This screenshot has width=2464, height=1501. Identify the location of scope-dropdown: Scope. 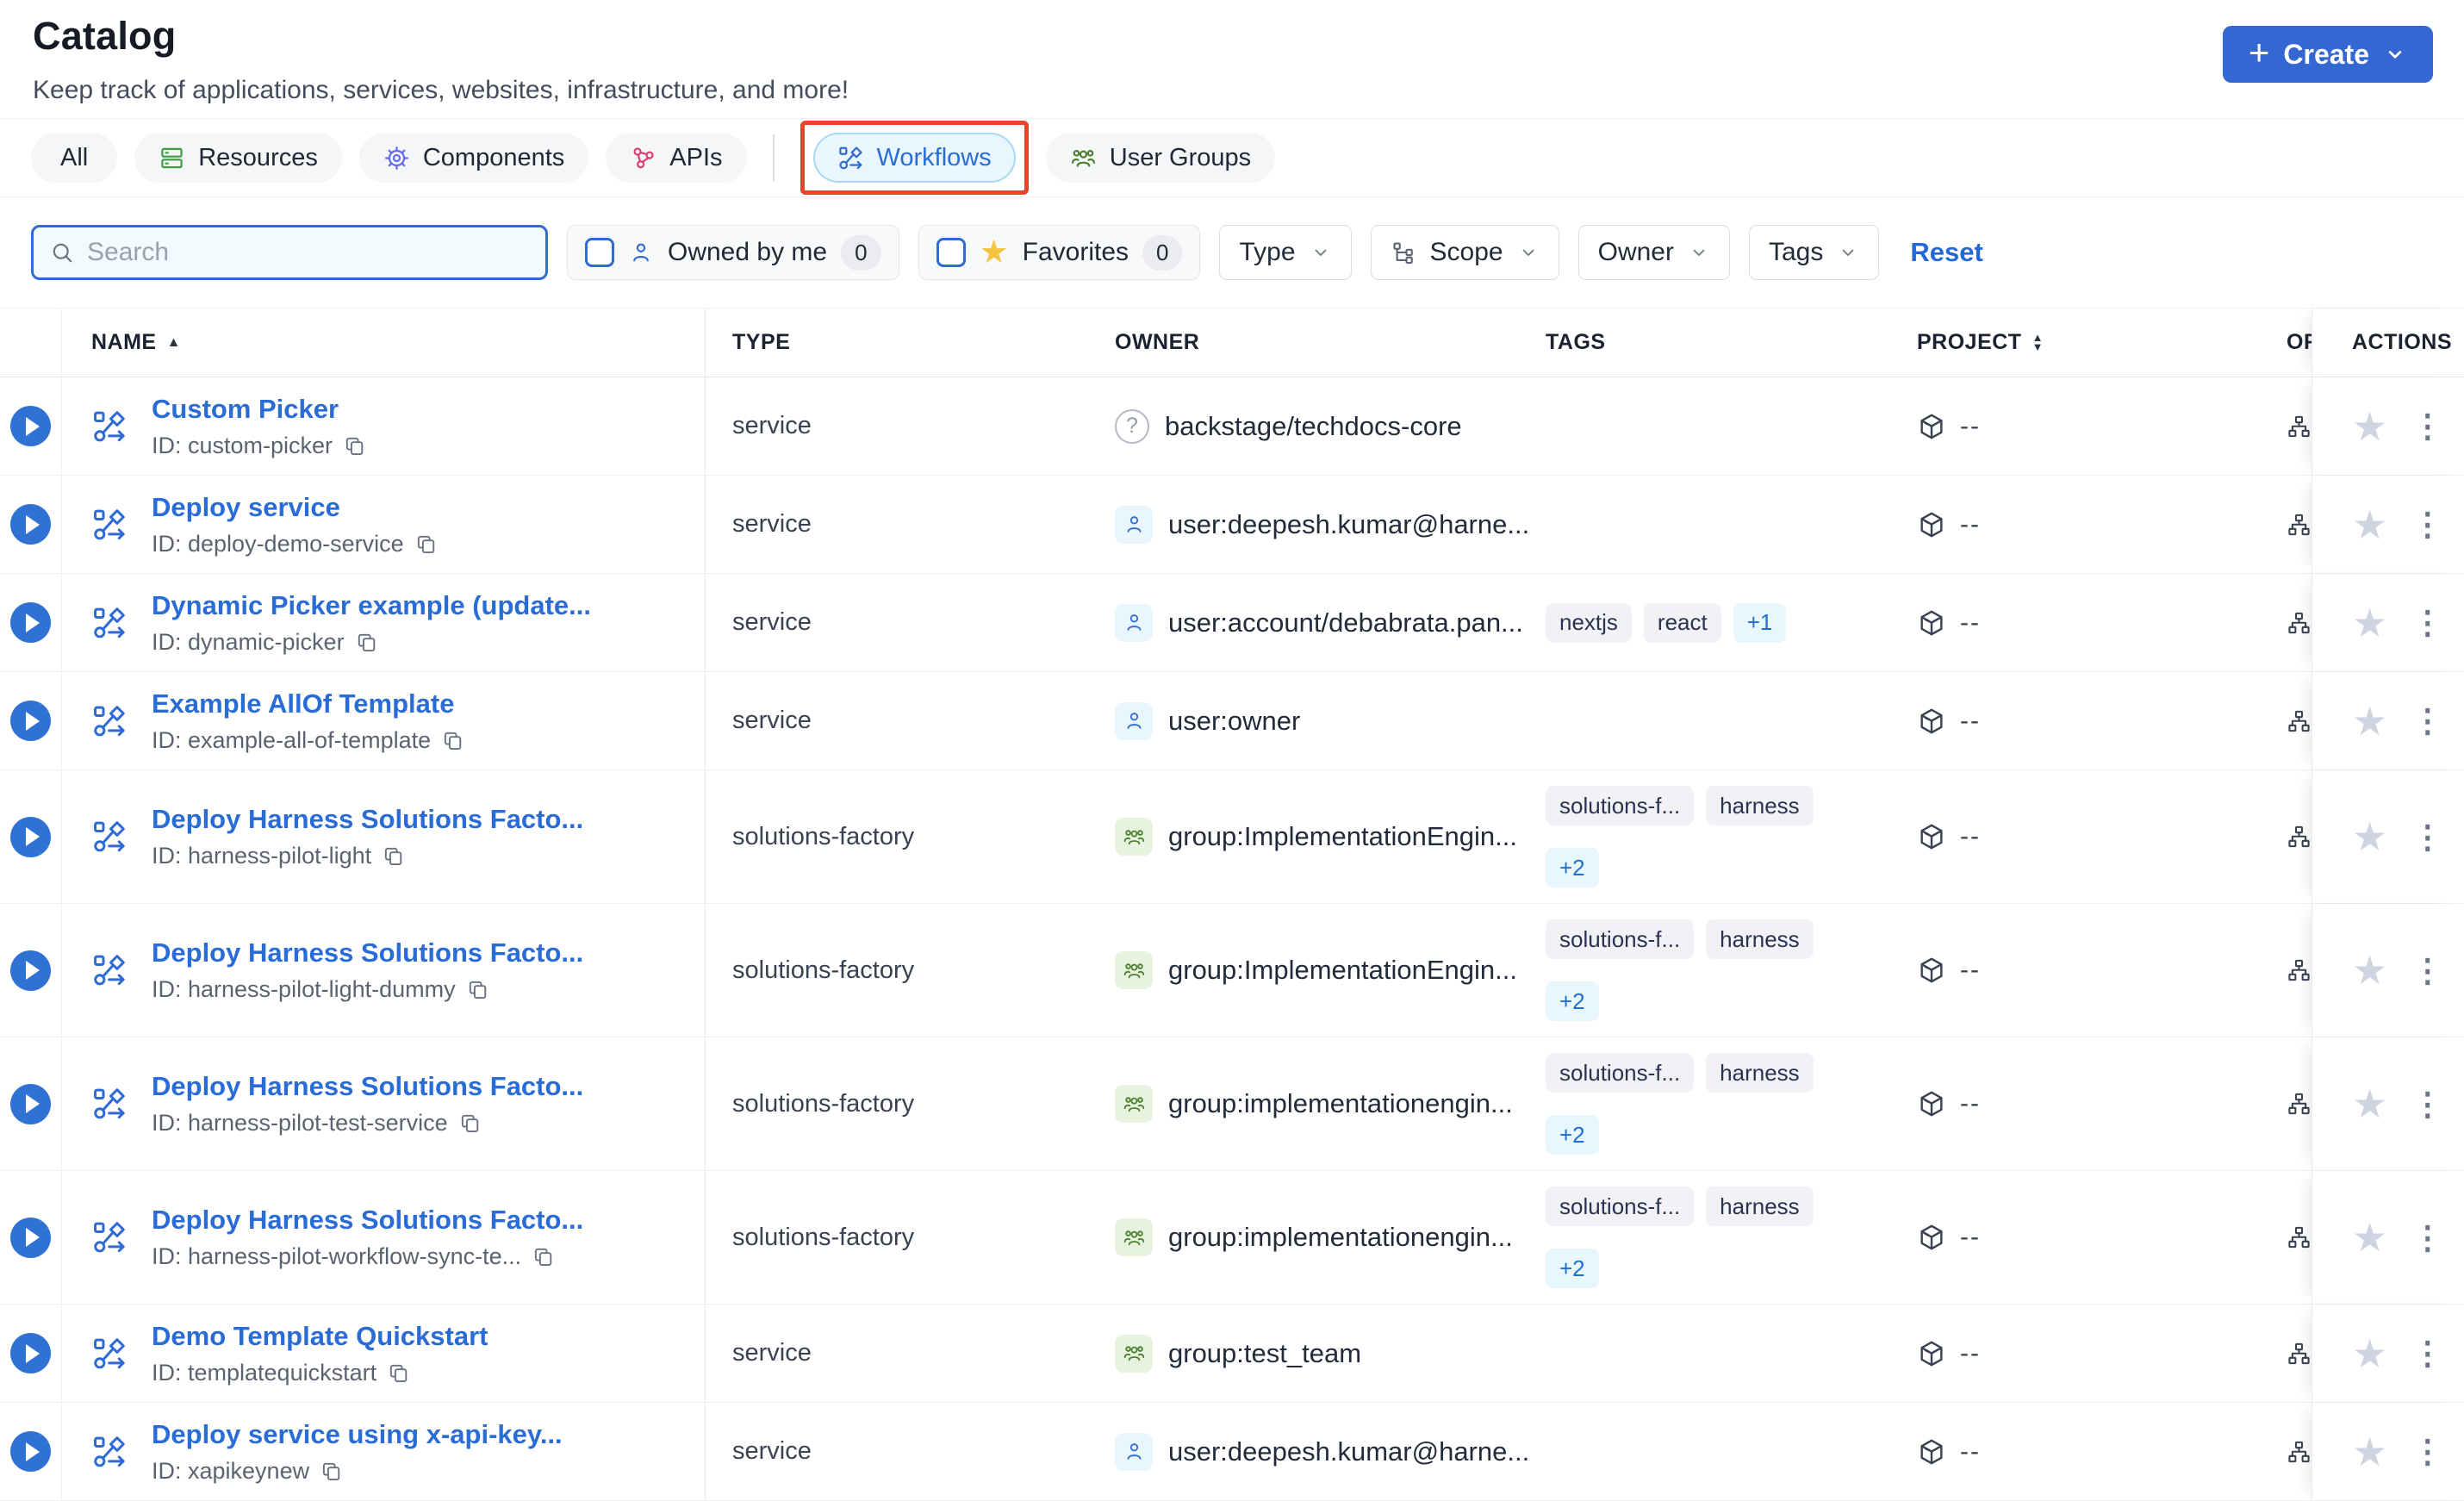
(1465, 252).